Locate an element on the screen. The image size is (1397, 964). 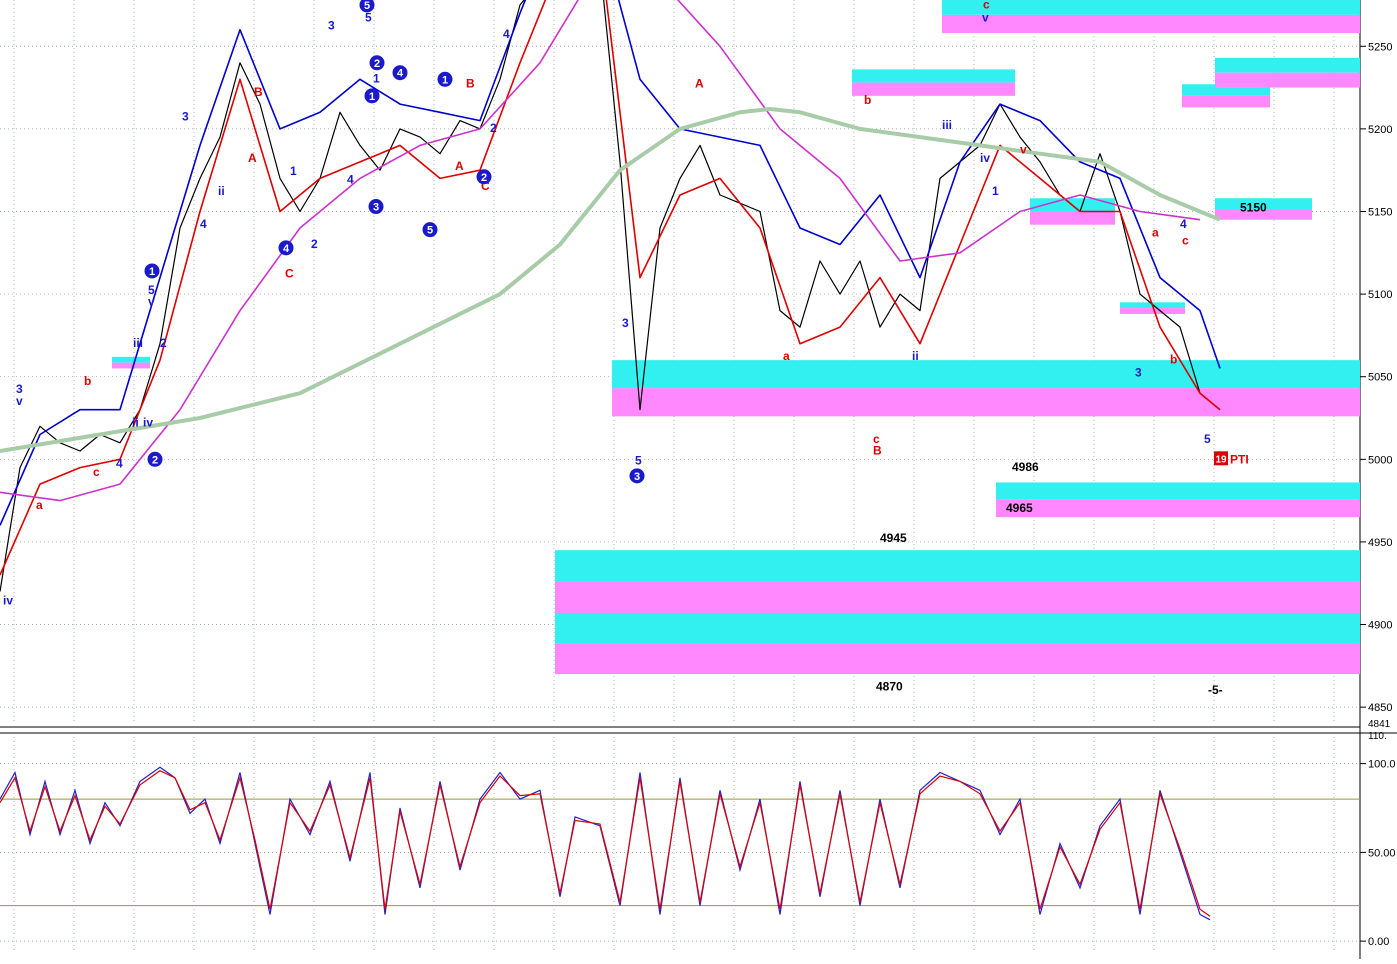
osc-tick-label: 50.00 is located at coordinates (1382, 853).